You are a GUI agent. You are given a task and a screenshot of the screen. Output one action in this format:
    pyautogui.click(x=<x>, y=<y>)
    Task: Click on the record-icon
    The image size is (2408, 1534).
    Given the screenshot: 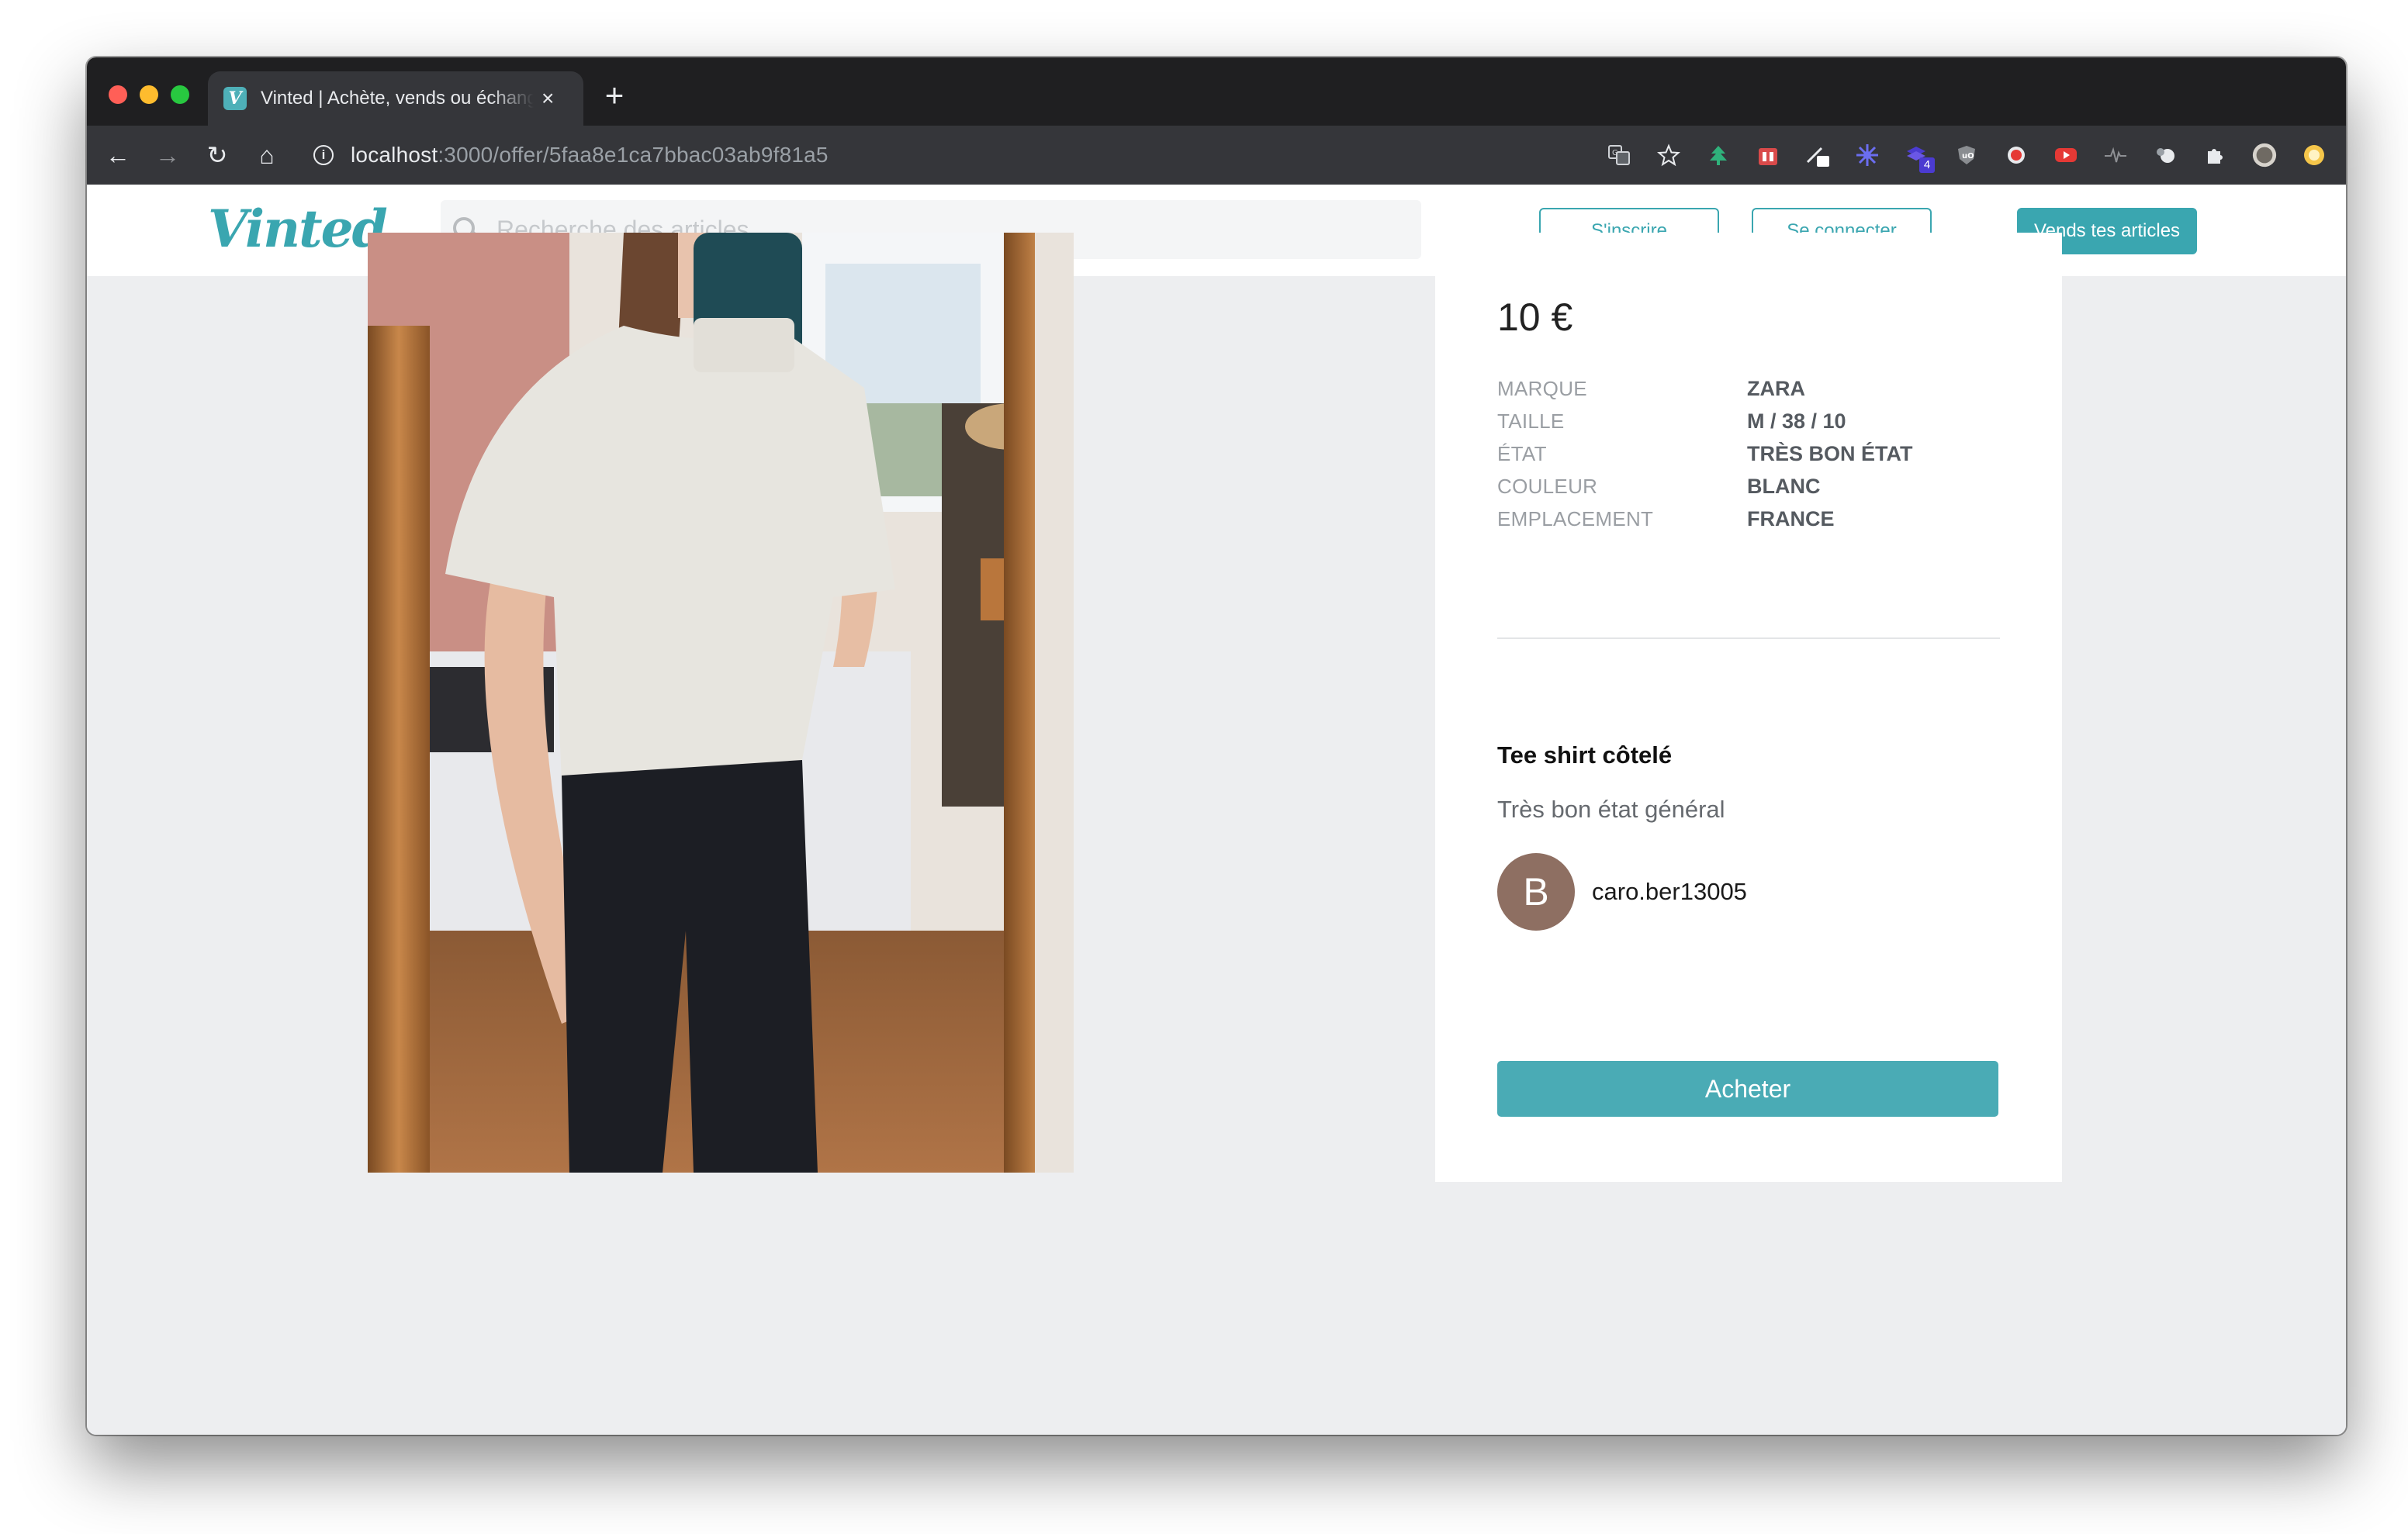 What is the action you would take?
    pyautogui.click(x=2016, y=155)
    